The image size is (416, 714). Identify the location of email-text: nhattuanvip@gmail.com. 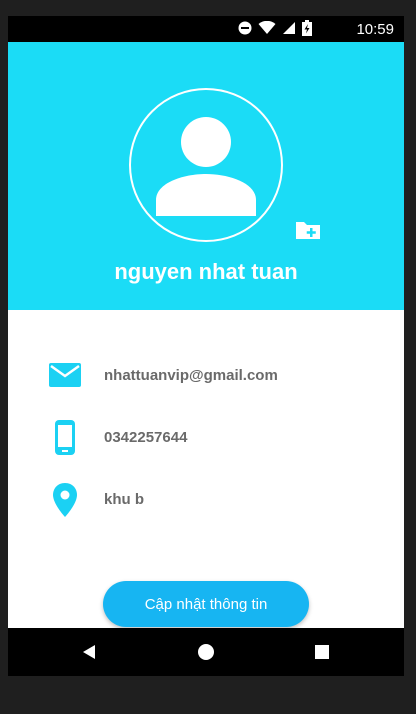
(191, 375).